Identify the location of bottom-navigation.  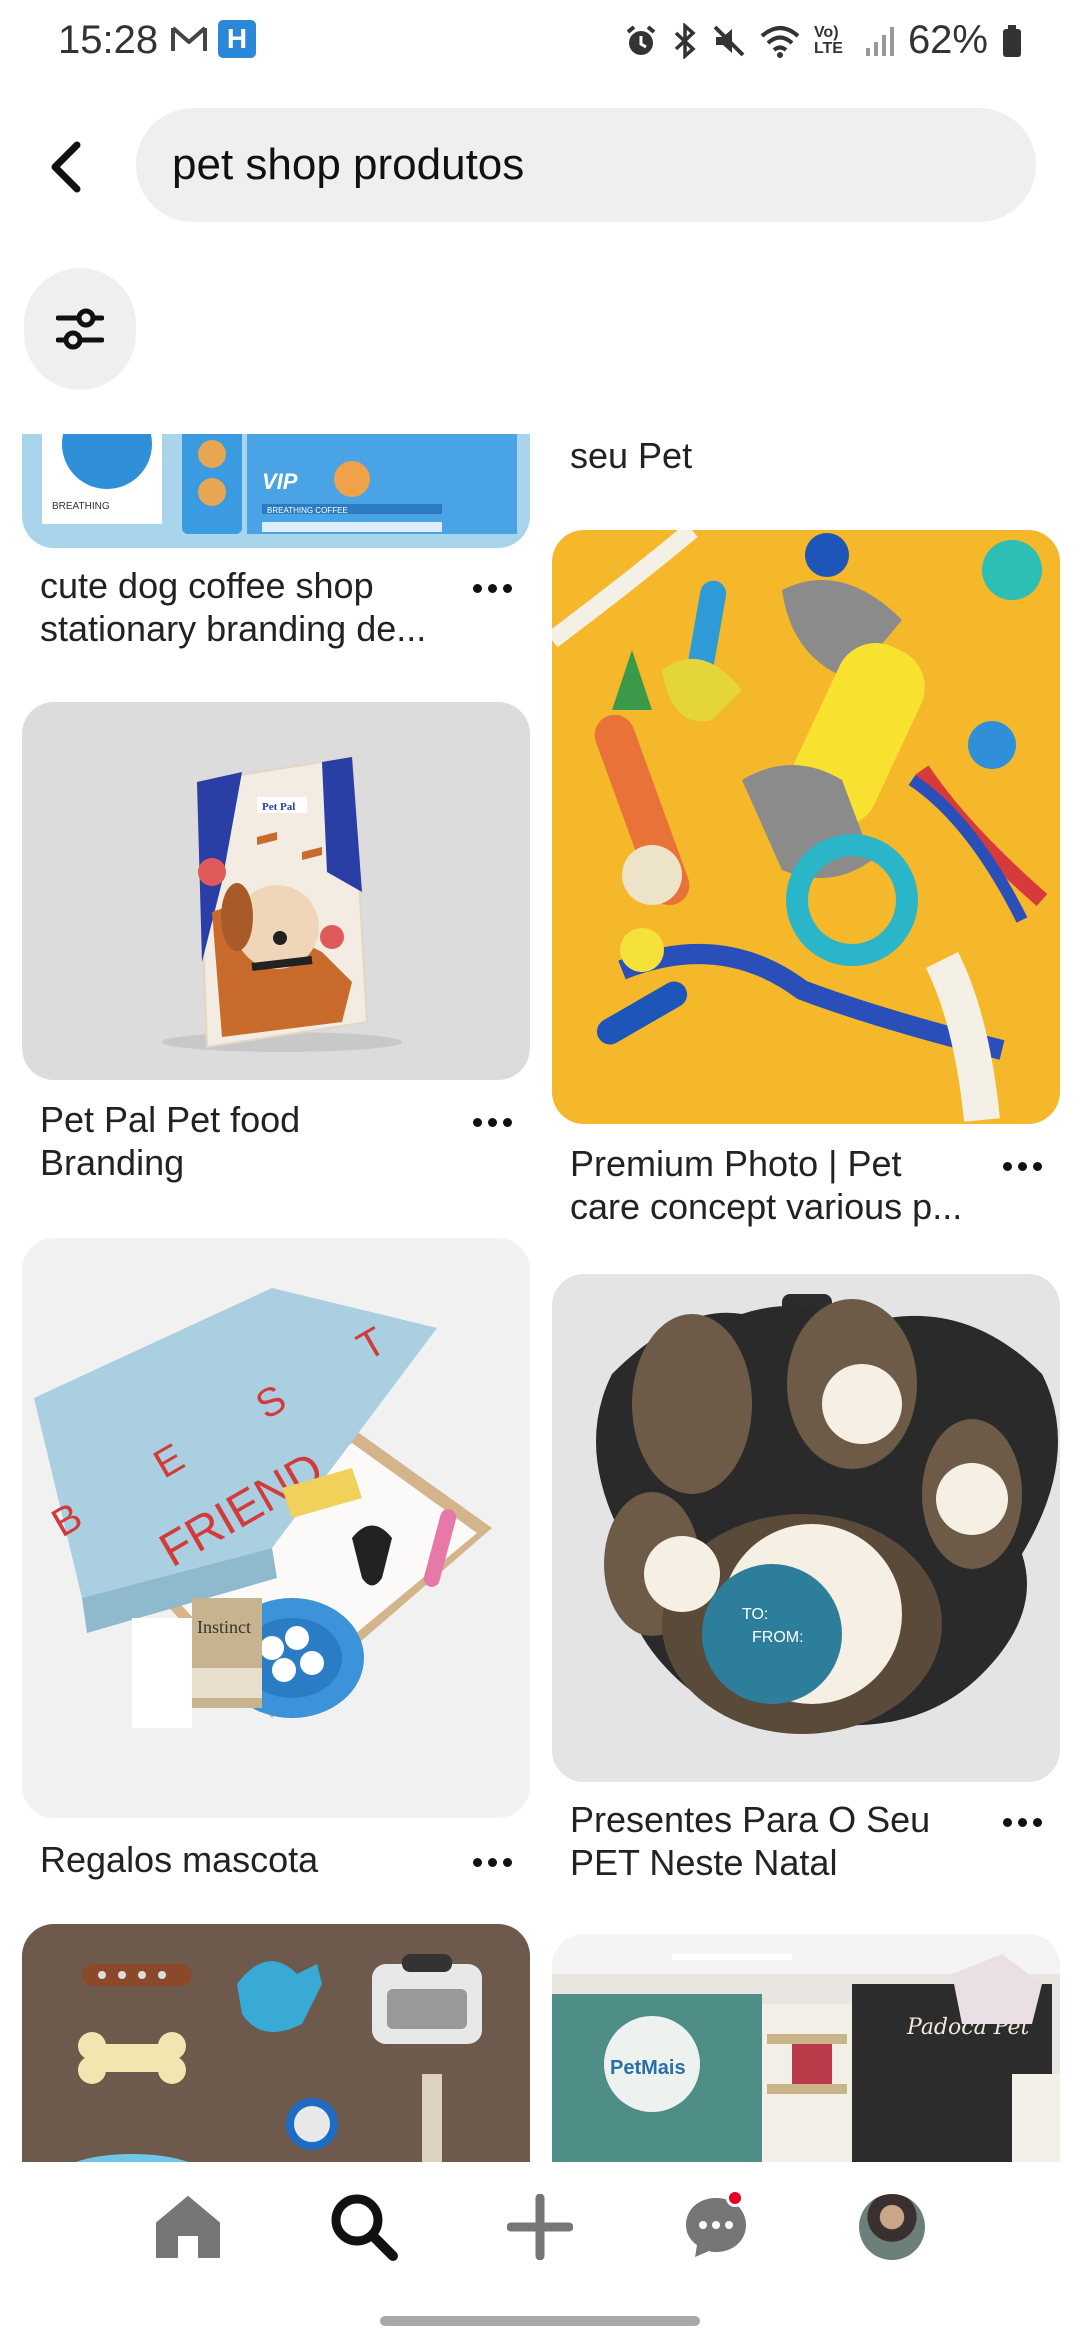
(540, 2227).